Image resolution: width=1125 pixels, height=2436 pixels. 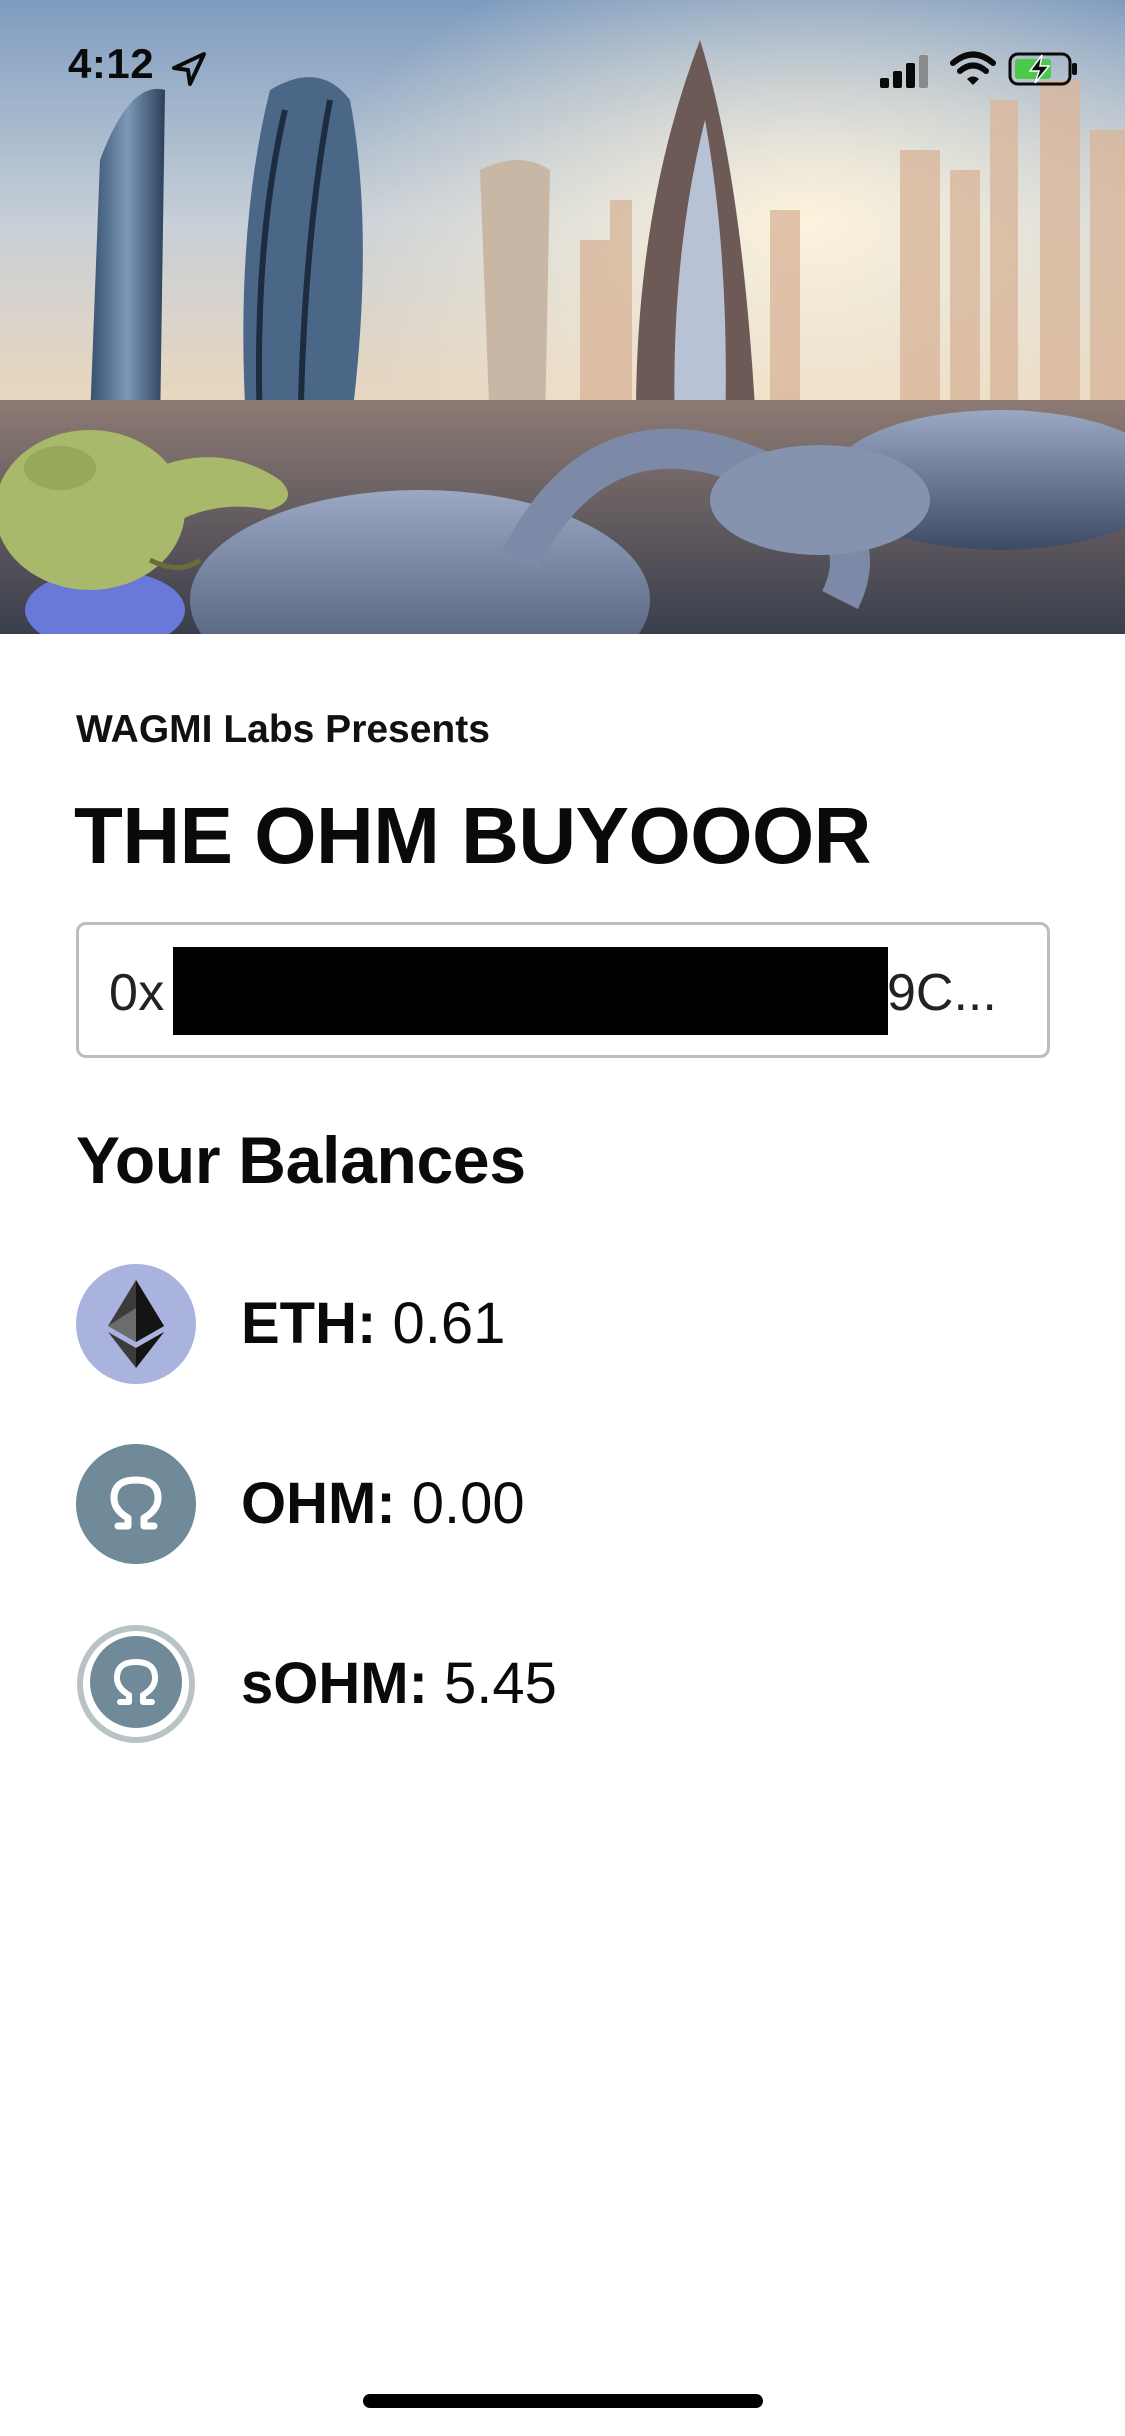 I want to click on home-indicator, so click(x=563, y=2401).